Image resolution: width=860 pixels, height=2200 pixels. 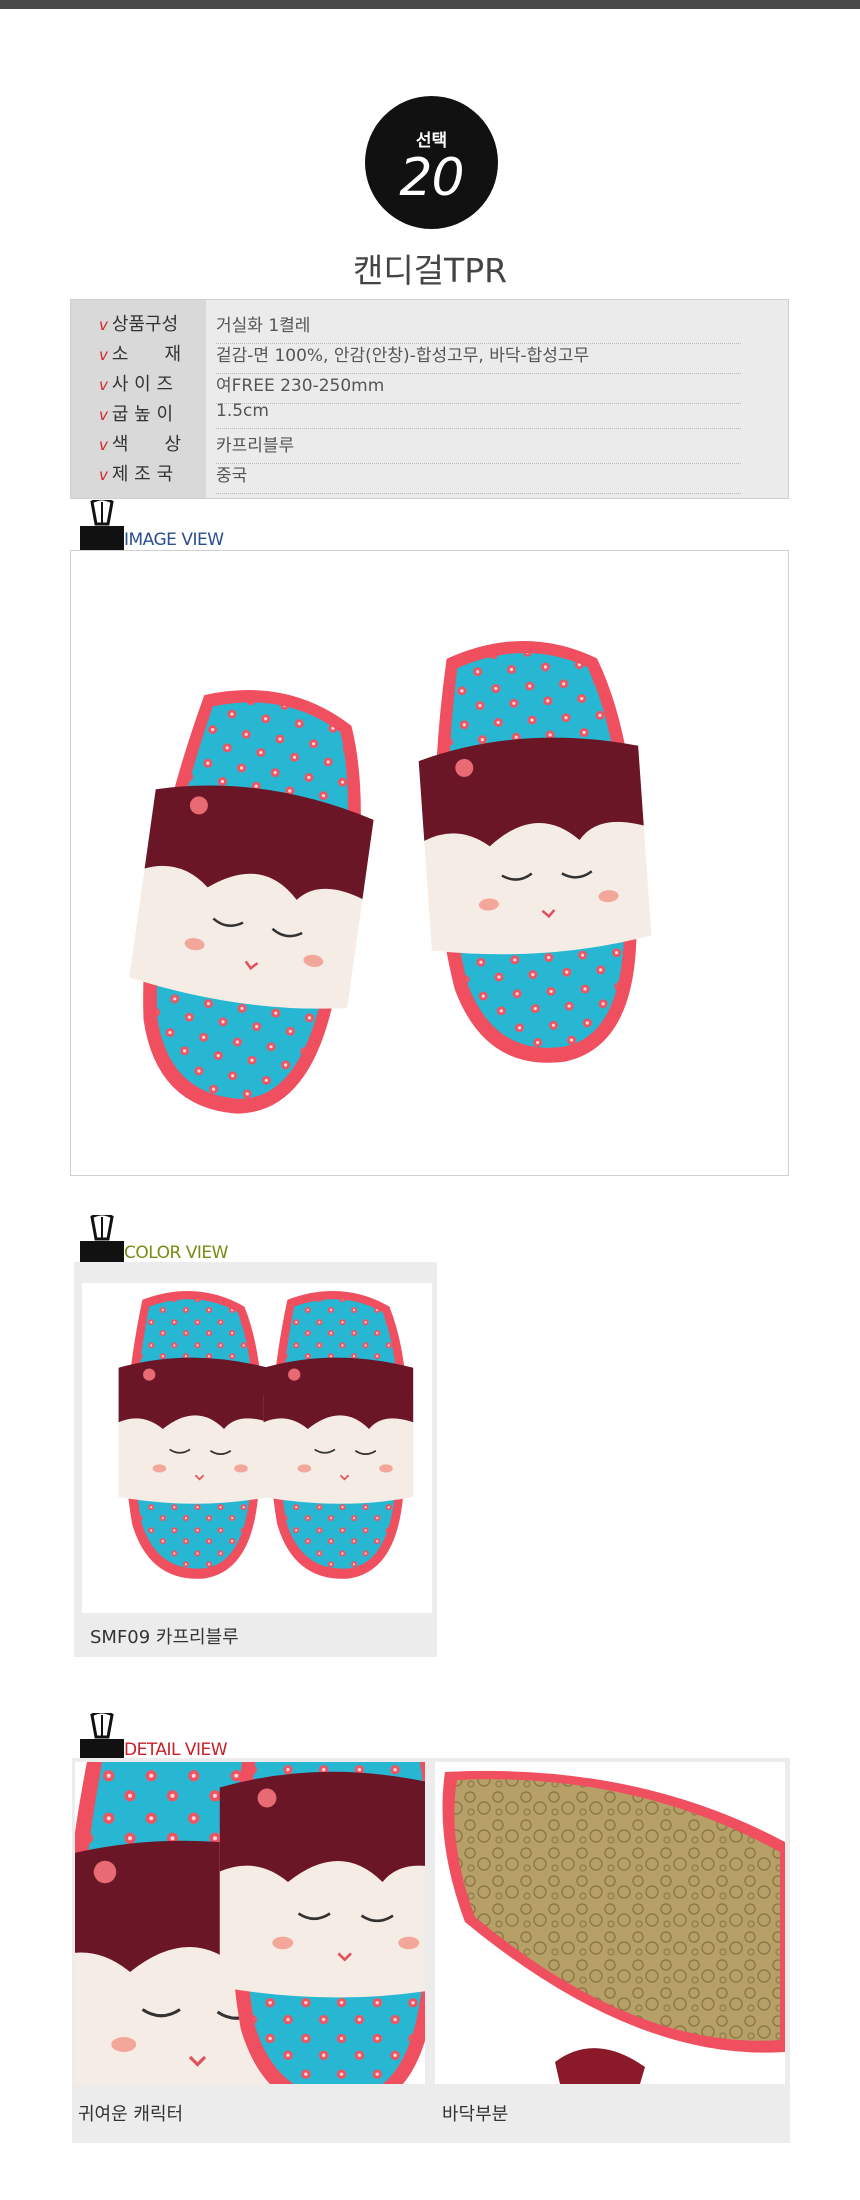 What do you see at coordinates (430, 270) in the screenshot?
I see `product-title: 캔디걸TPR` at bounding box center [430, 270].